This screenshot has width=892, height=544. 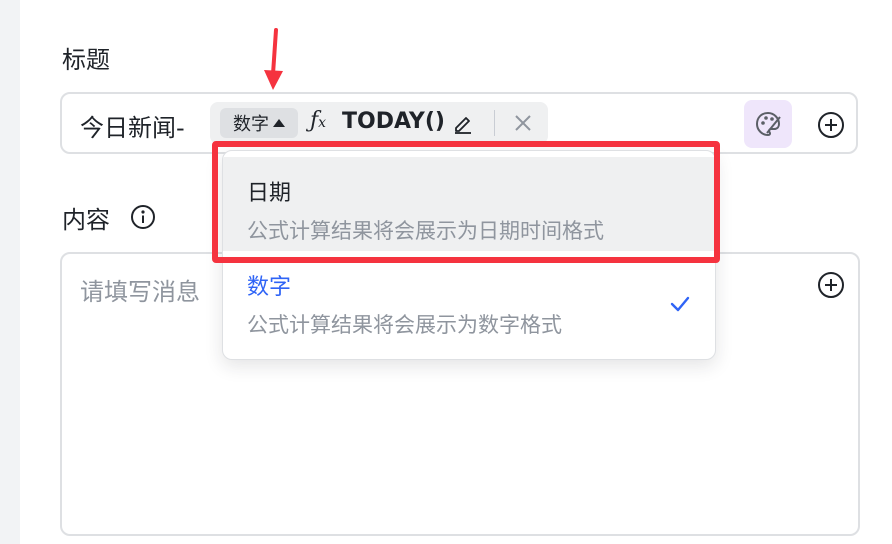 I want to click on formula-chip: 数字 ƒx TODAY(), so click(x=379, y=123).